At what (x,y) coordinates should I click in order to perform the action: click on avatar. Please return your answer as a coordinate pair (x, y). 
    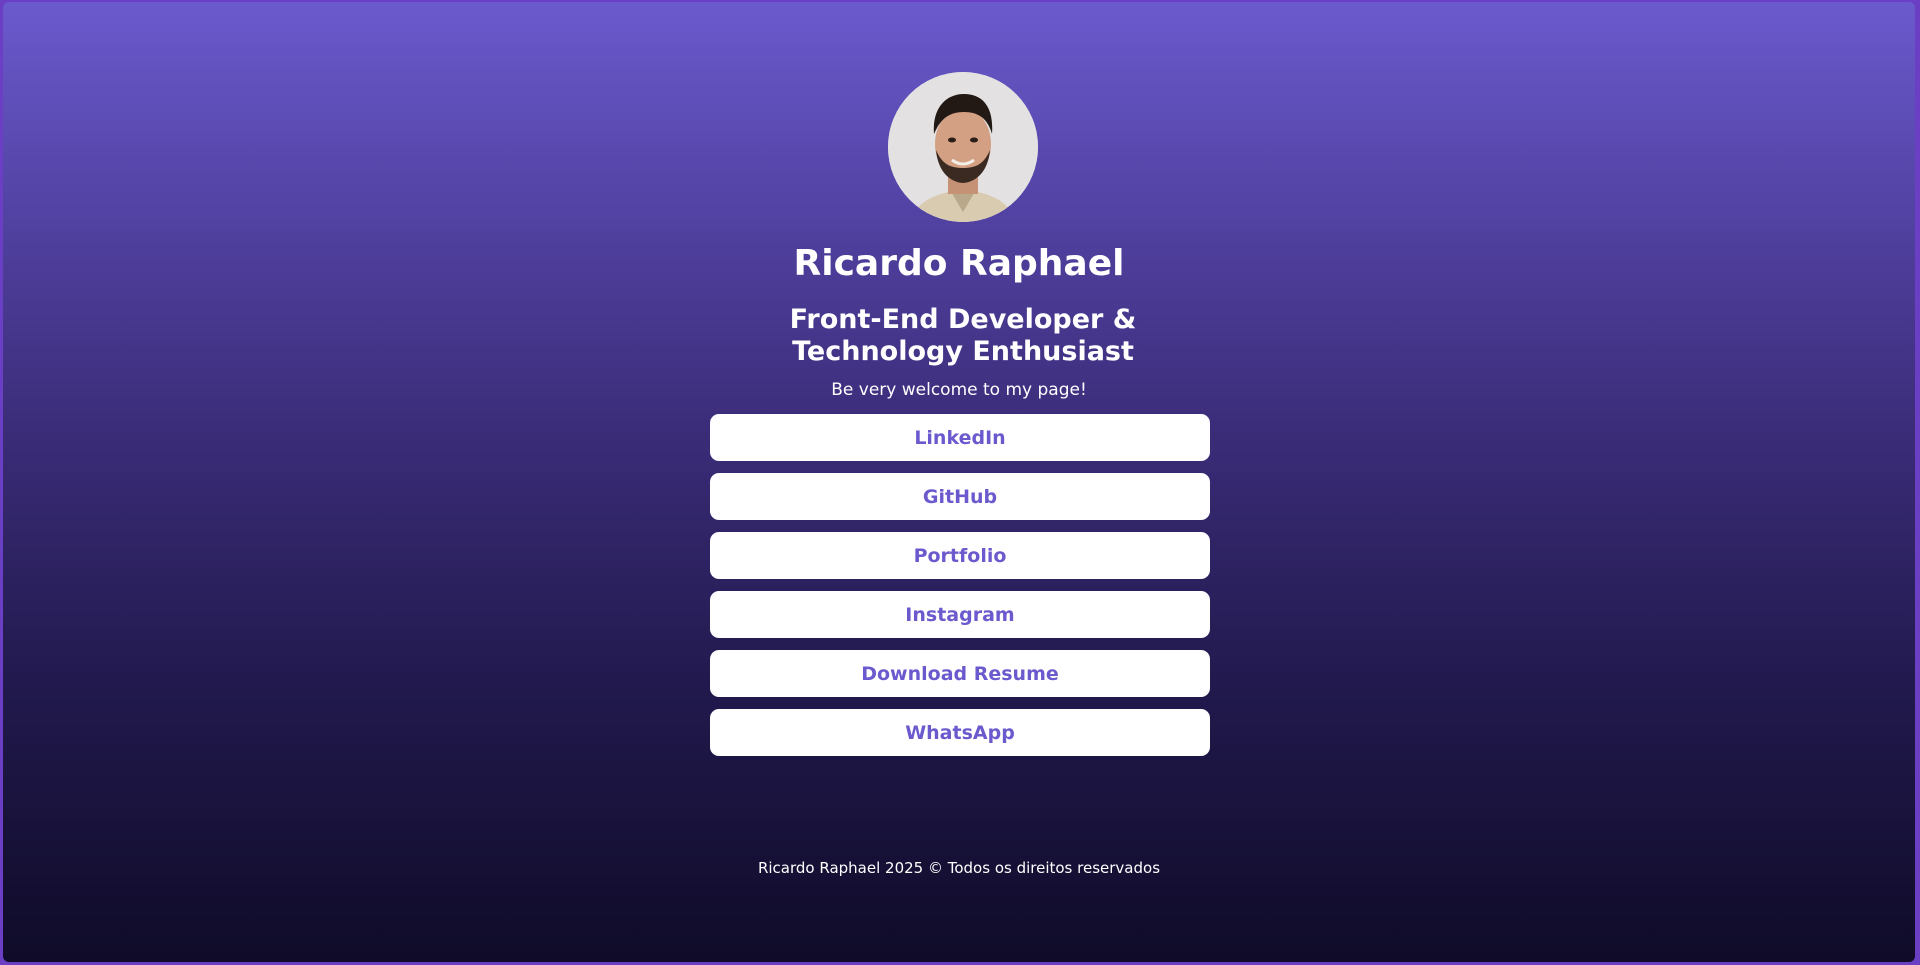
    Looking at the image, I should click on (963, 147).